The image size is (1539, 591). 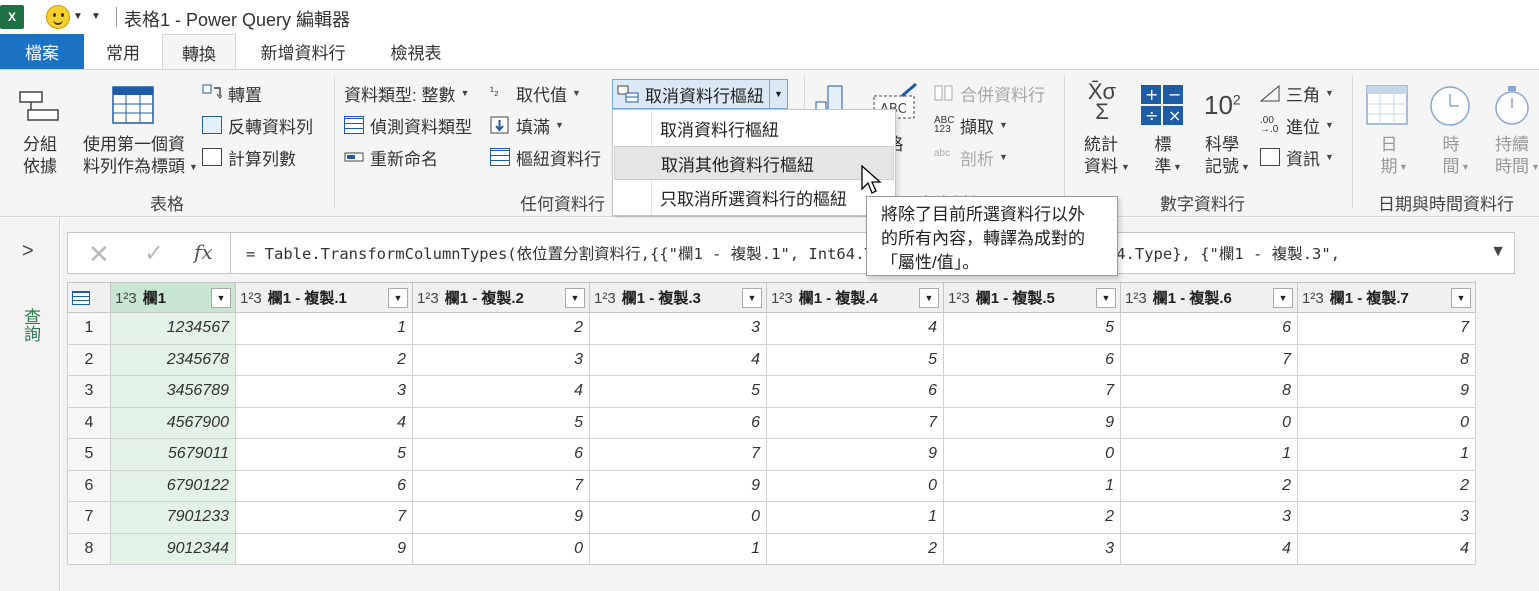 What do you see at coordinates (173, 391) in the screenshot?
I see `table-cell: 3456789` at bounding box center [173, 391].